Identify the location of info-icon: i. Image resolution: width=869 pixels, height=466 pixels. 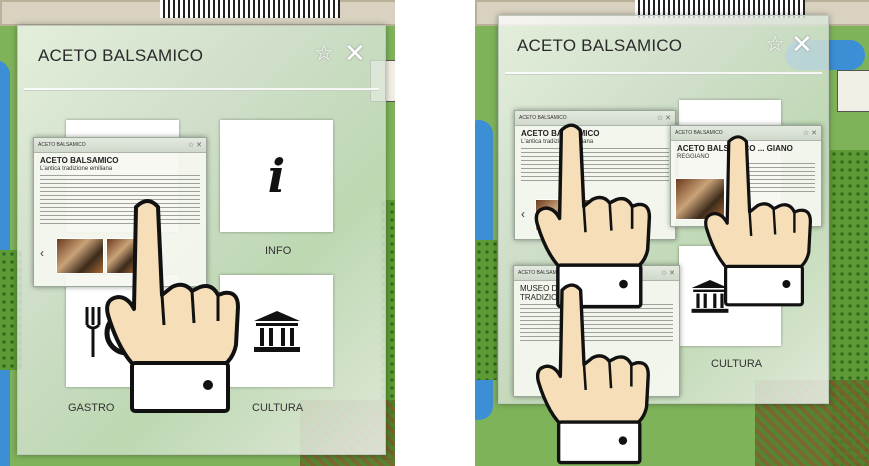
(276, 176).